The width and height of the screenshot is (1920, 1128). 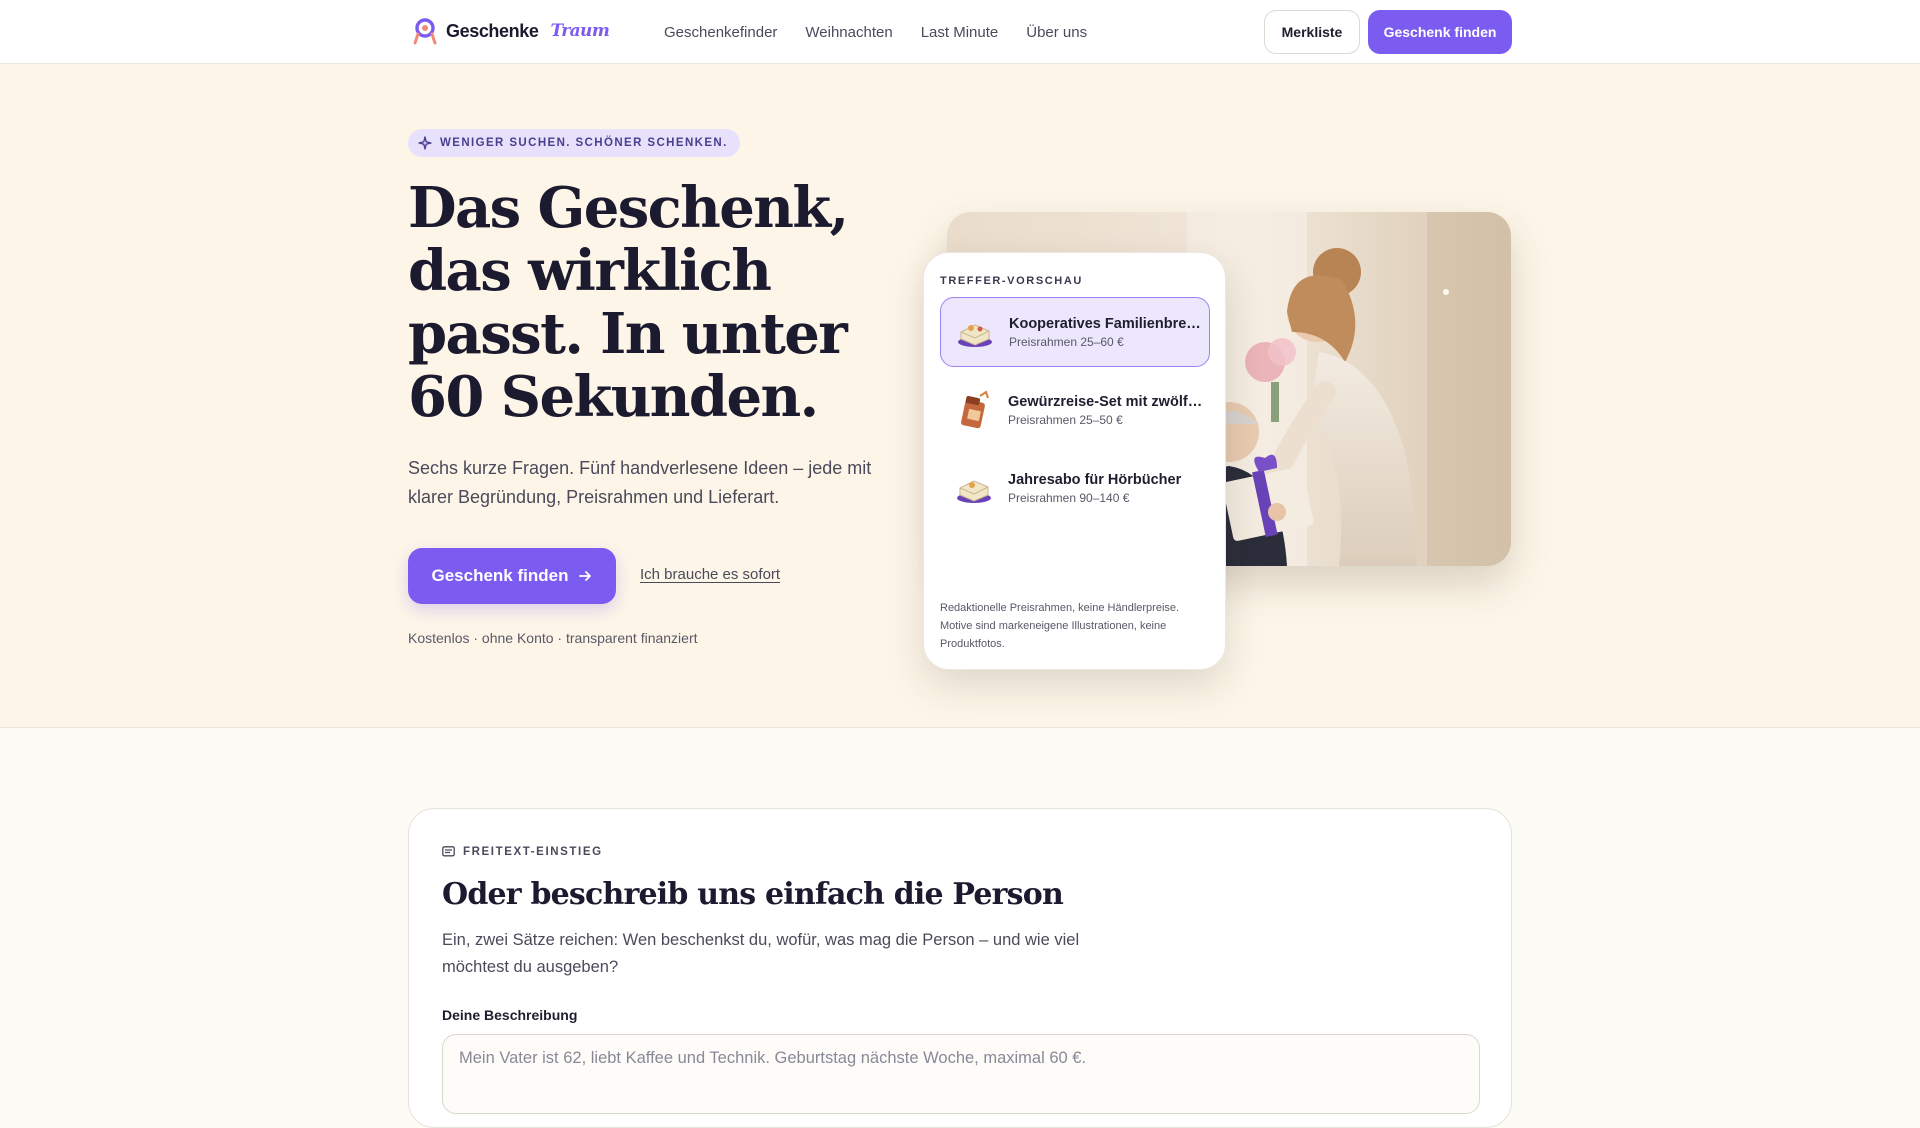 I want to click on hero-find-gift-button: Geschenk finden, so click(x=512, y=576).